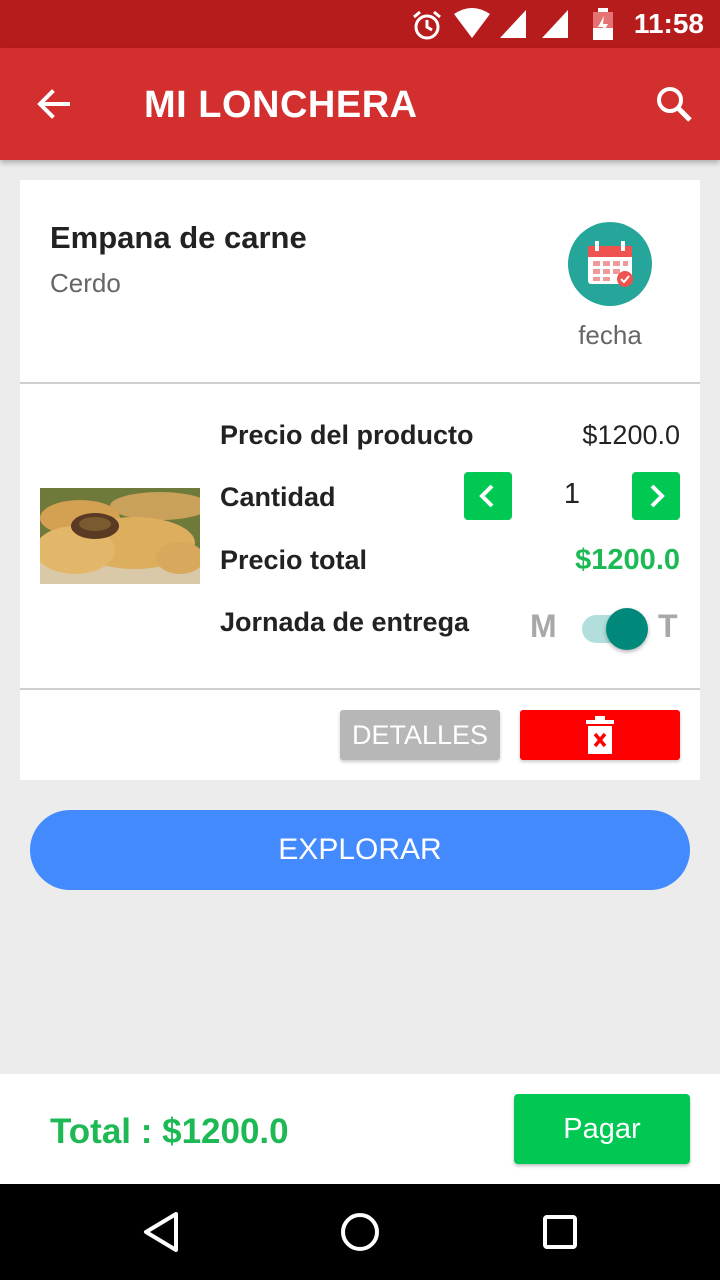 This screenshot has width=720, height=1280. Describe the element at coordinates (162, 1232) in the screenshot. I see `nav-back-icon` at that location.